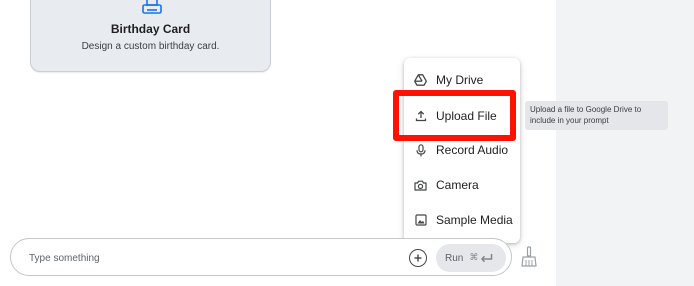 The height and width of the screenshot is (286, 694). I want to click on card-description: Design a custom birthday card., so click(150, 46).